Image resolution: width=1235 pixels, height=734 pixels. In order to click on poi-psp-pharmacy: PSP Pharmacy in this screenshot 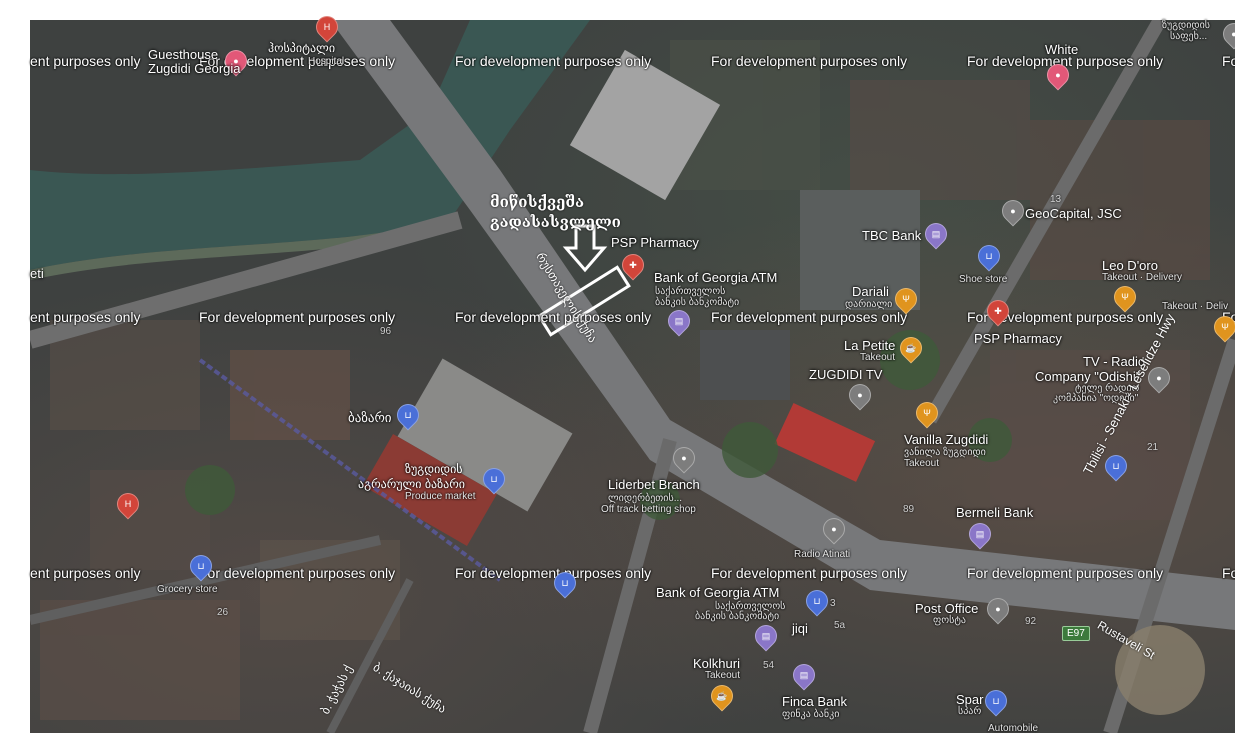, I will do `click(655, 242)`.